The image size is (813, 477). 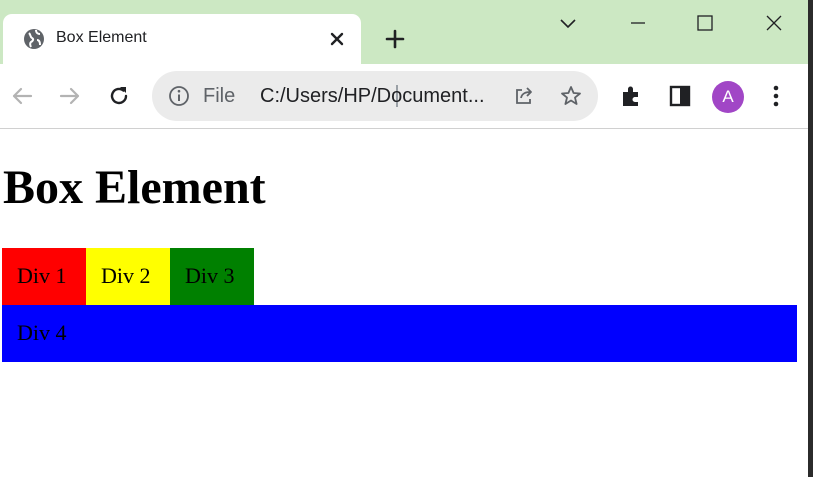 What do you see at coordinates (728, 97) in the screenshot?
I see `profile-avatar: A` at bounding box center [728, 97].